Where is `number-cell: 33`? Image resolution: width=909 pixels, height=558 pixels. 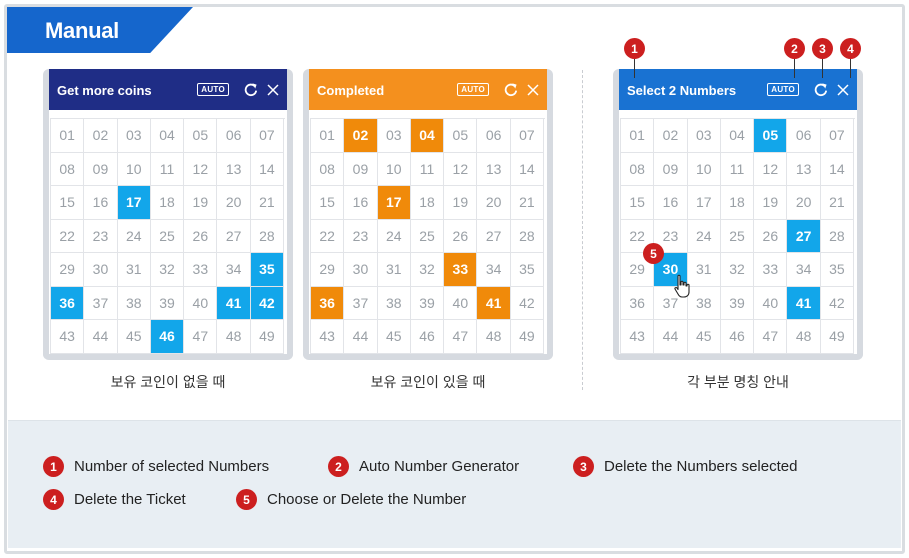 number-cell: 33 is located at coordinates (771, 270).